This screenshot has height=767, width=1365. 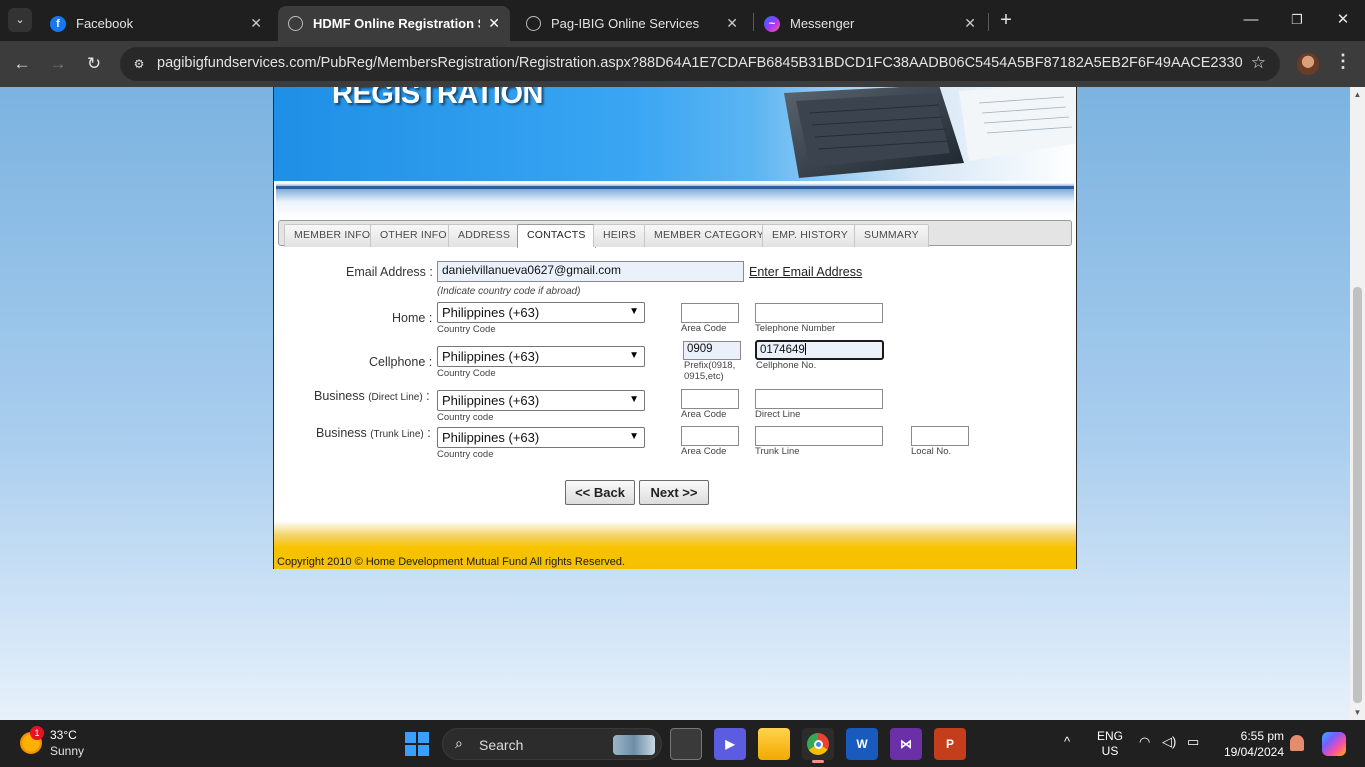 What do you see at coordinates (625, 23) in the screenshot?
I see `tab-title: Pag-IBIG Online Services` at bounding box center [625, 23].